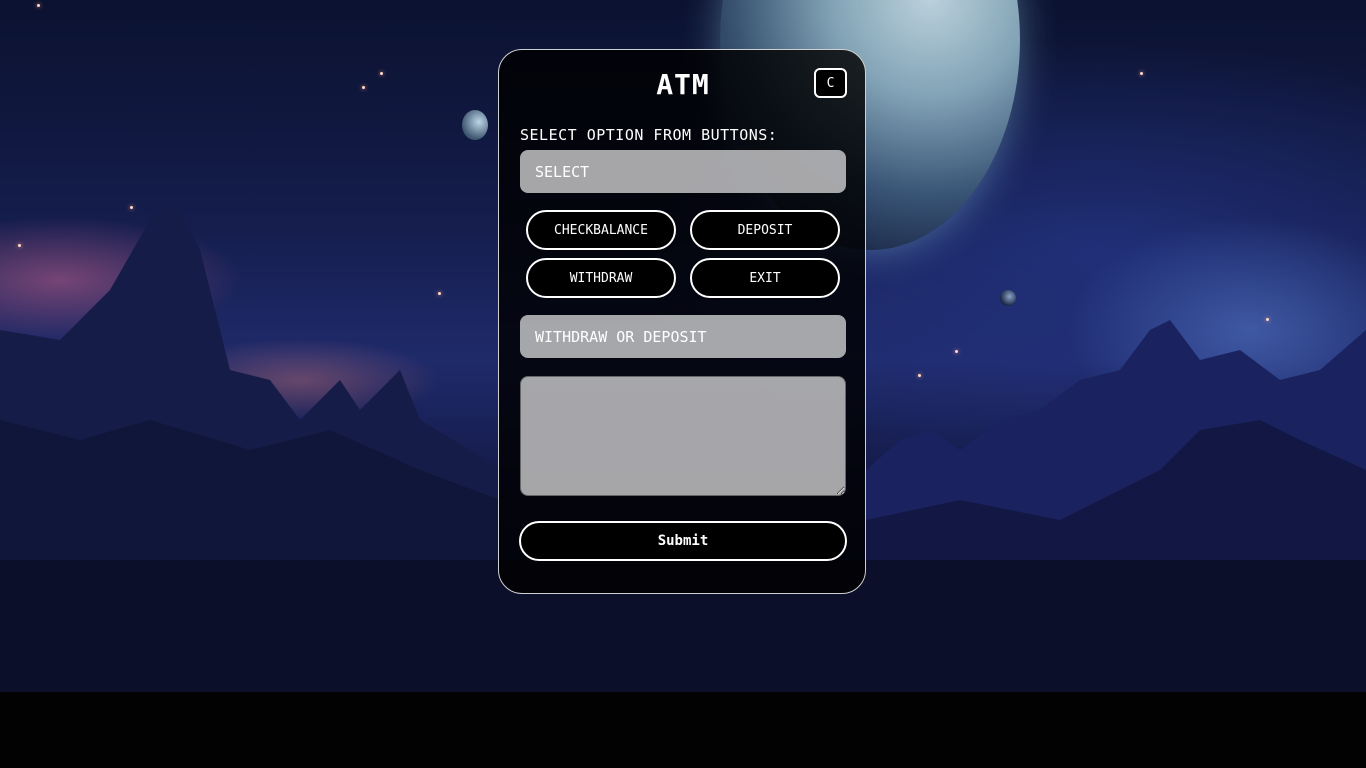 The height and width of the screenshot is (768, 1366). Describe the element at coordinates (683, 541) in the screenshot. I see `submit-button: Submit` at that location.